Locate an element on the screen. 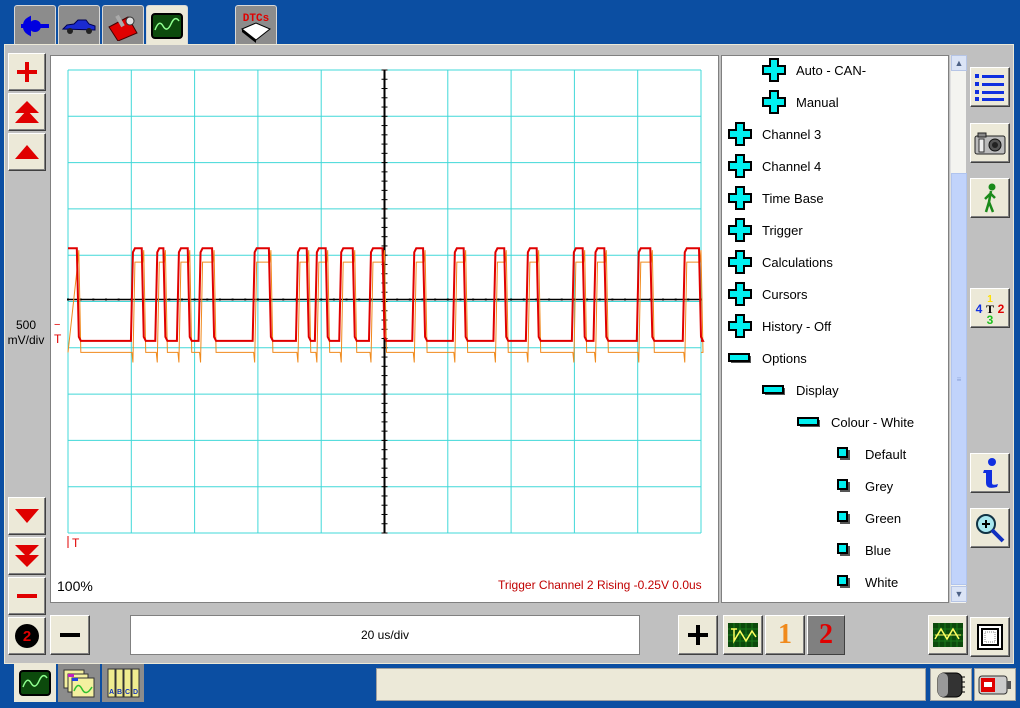 Image resolution: width=1020 pixels, height=708 pixels. toolbox-icon is located at coordinates (123, 27).